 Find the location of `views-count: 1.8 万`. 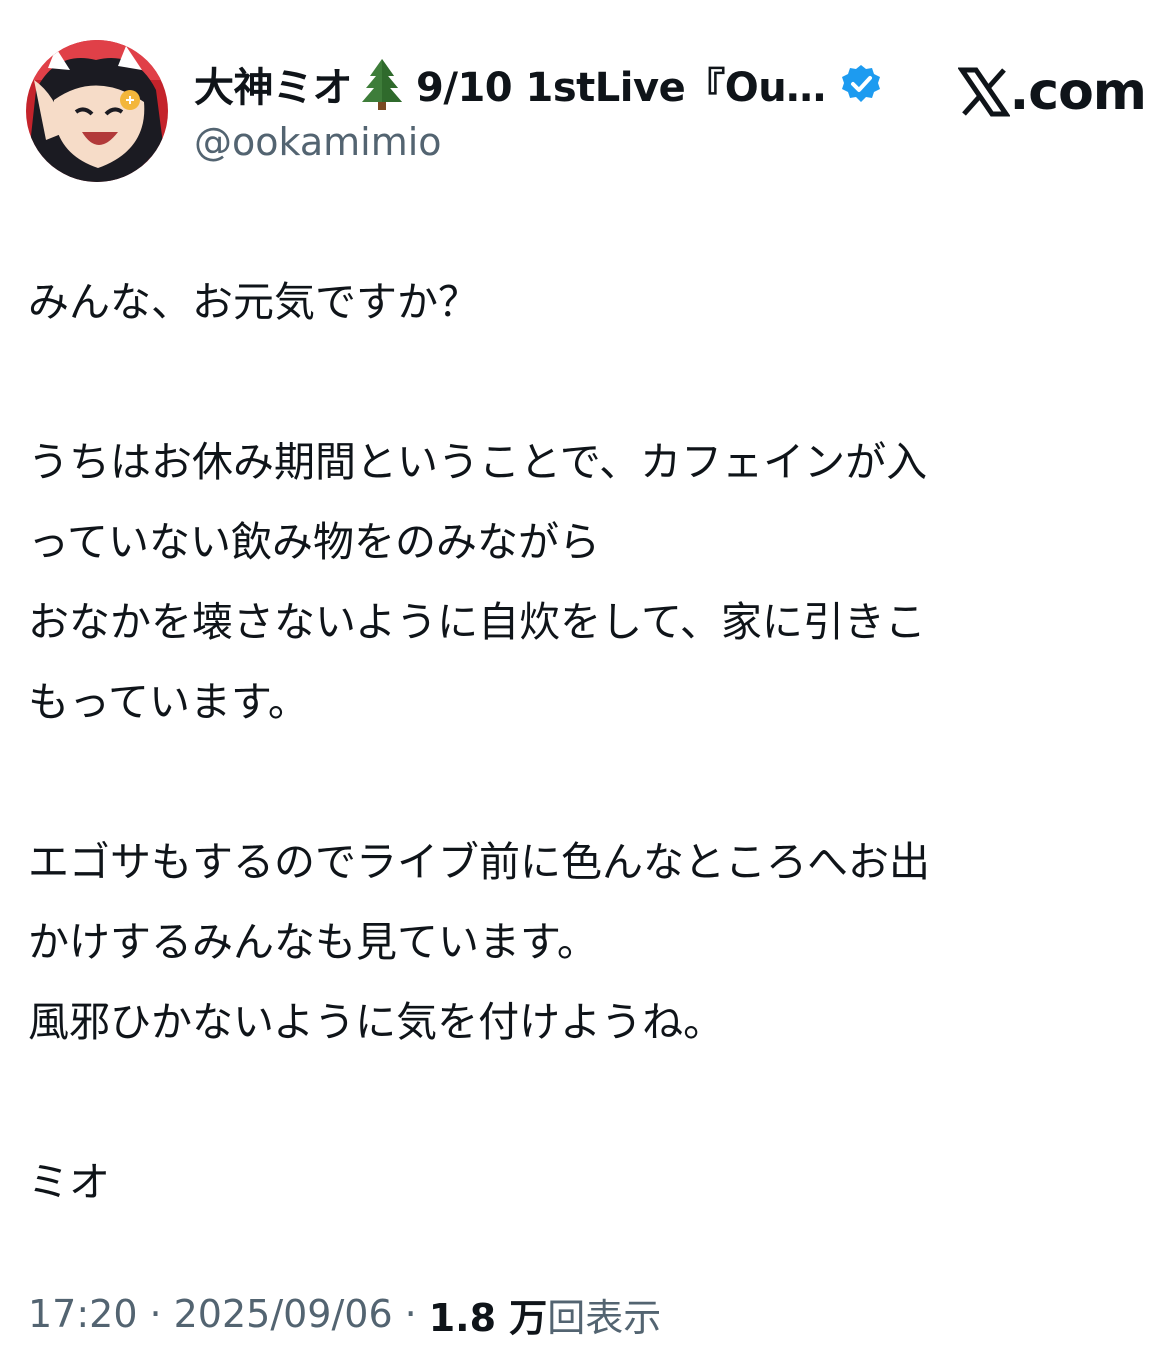

views-count: 1.8 万 is located at coordinates (488, 1317).